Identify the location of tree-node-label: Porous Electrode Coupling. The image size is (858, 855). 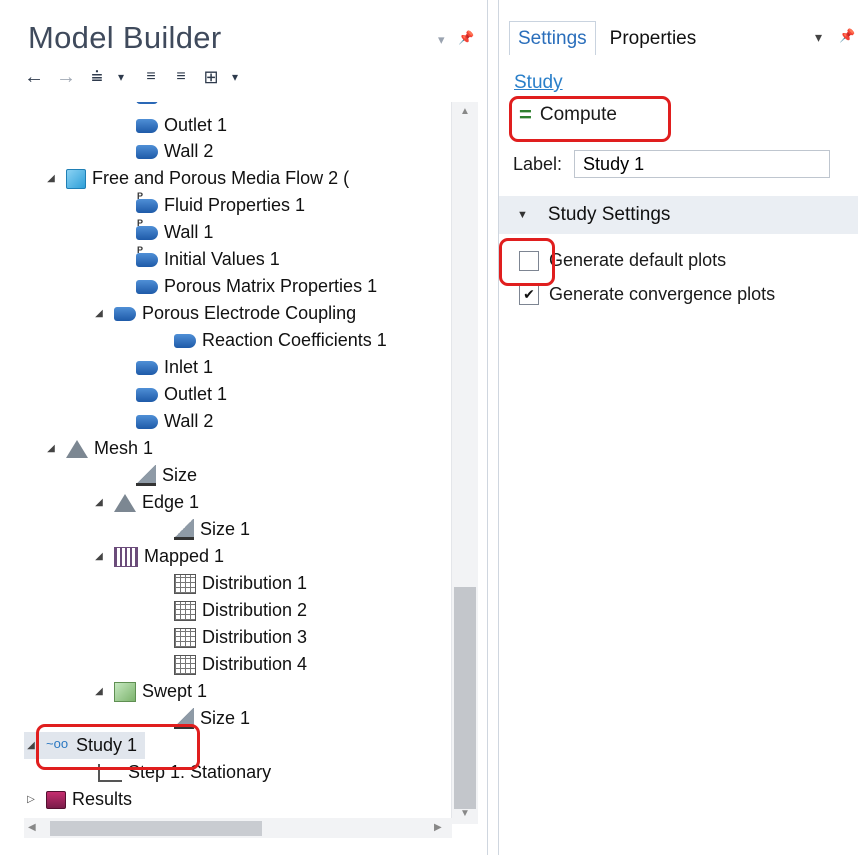
(249, 313).